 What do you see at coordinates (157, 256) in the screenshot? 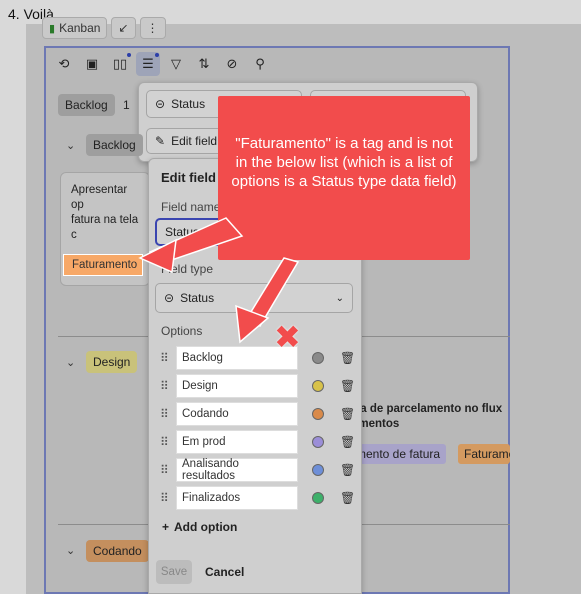
I see `annotation-arrow-left-head` at bounding box center [157, 256].